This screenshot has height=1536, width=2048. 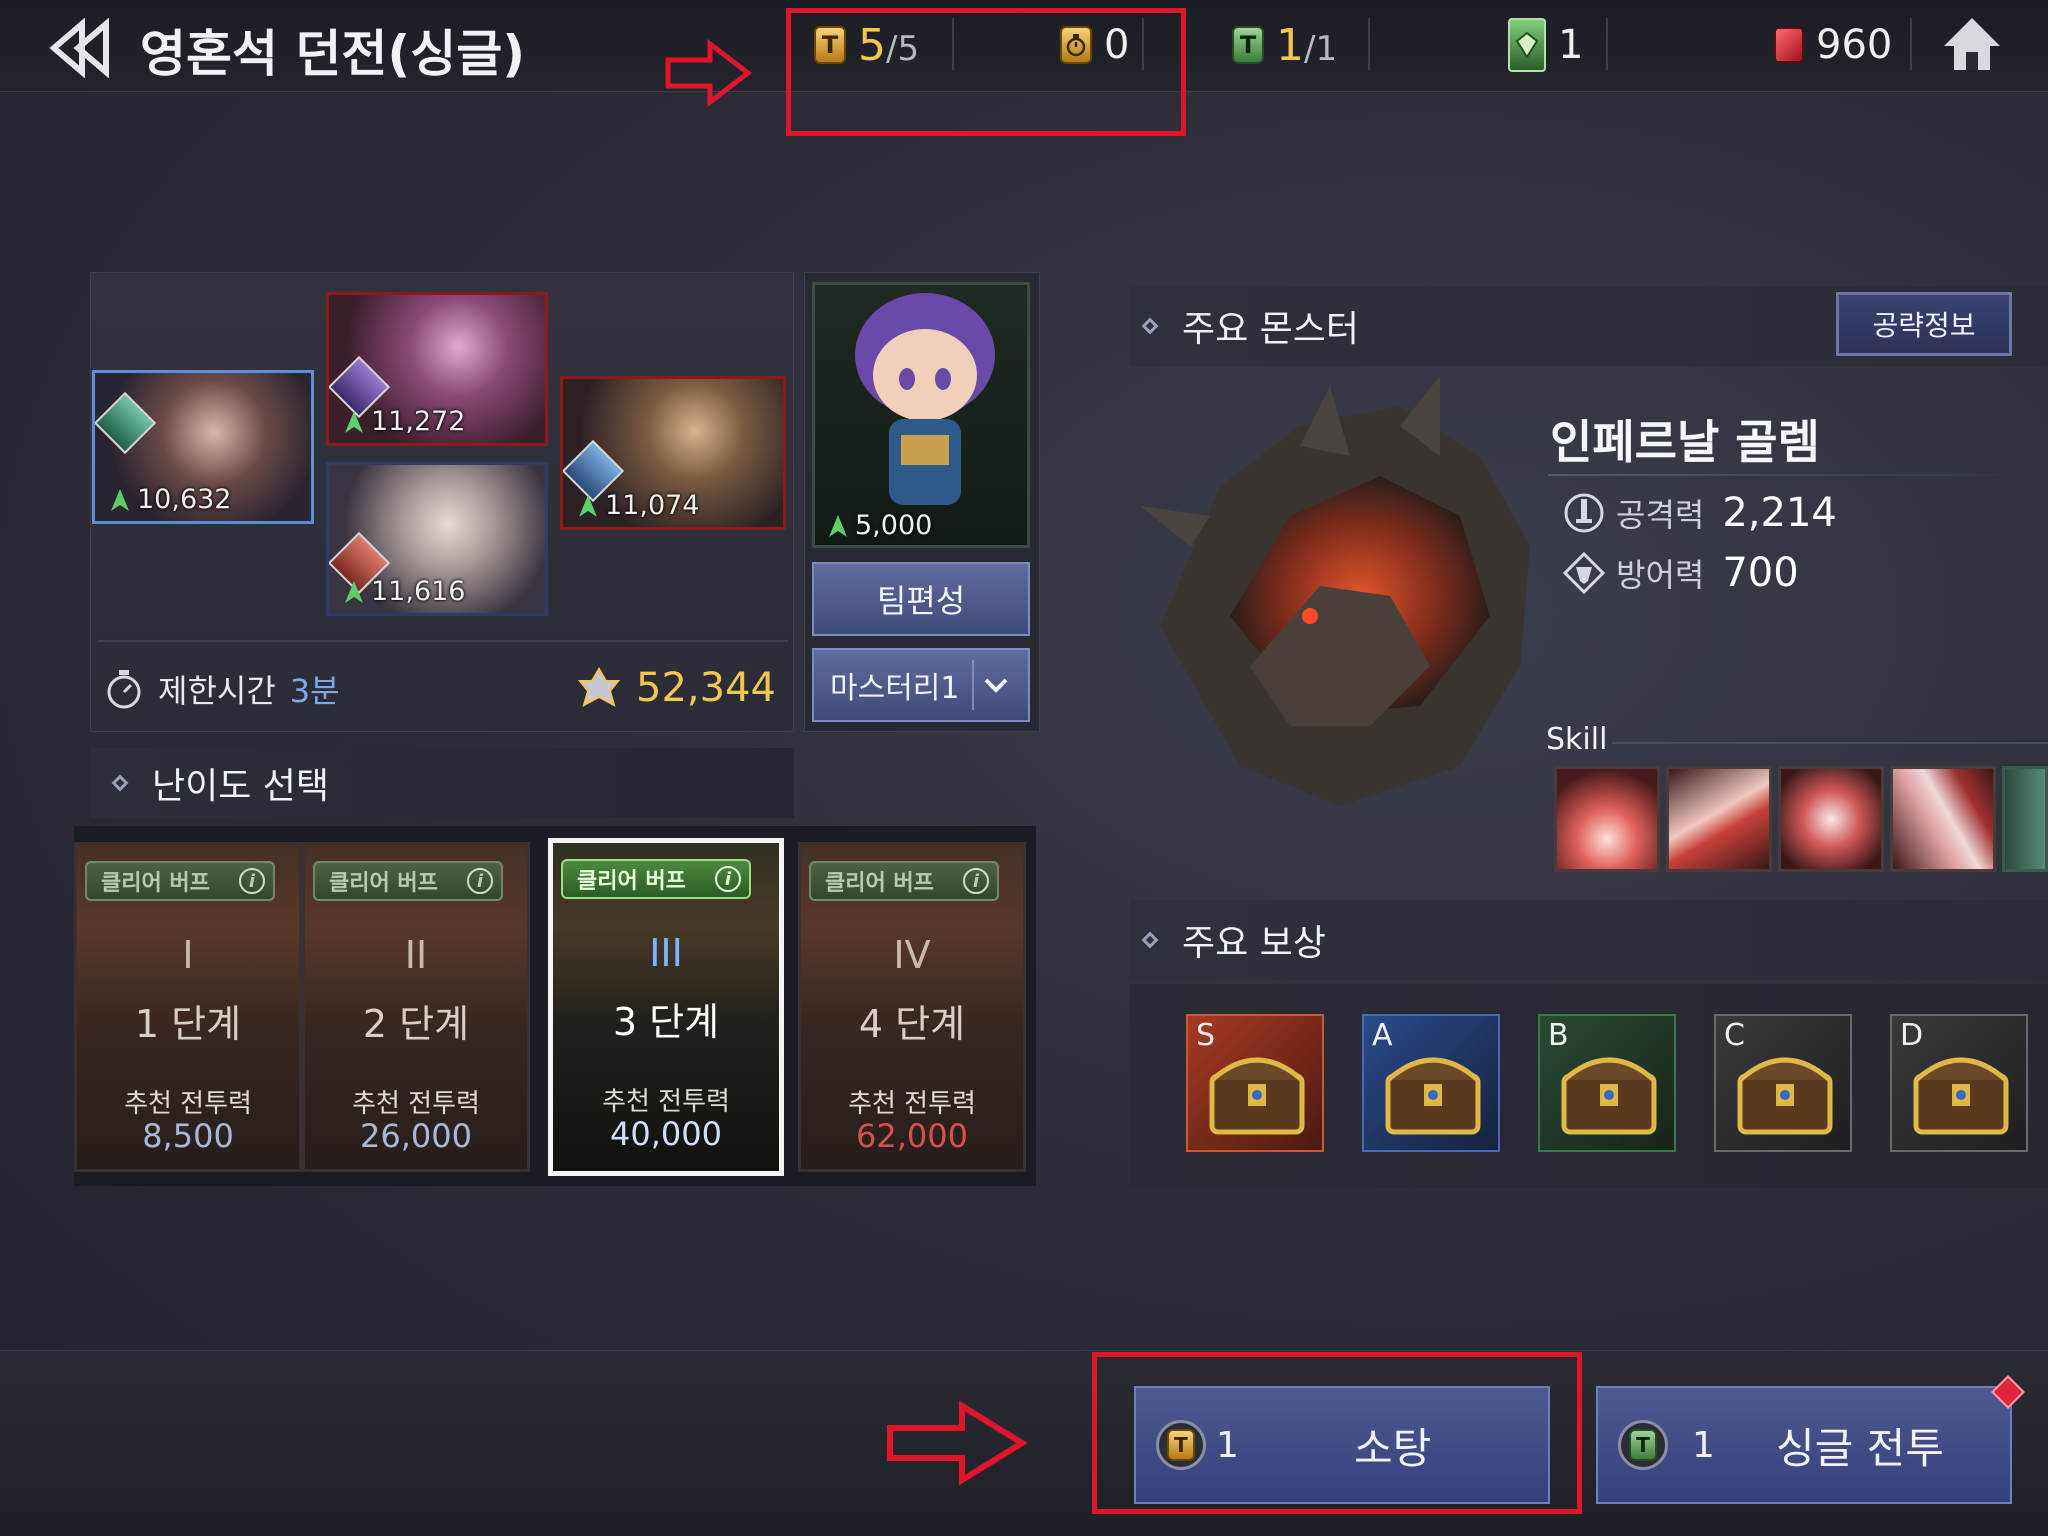 What do you see at coordinates (921, 599) in the screenshot?
I see `team-edit-button: 팀편성` at bounding box center [921, 599].